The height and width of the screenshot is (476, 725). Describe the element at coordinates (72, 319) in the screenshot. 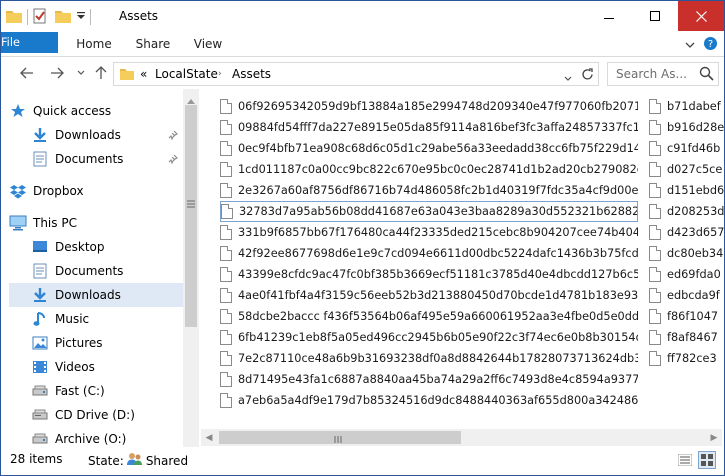

I see `nav-label: Music` at that location.